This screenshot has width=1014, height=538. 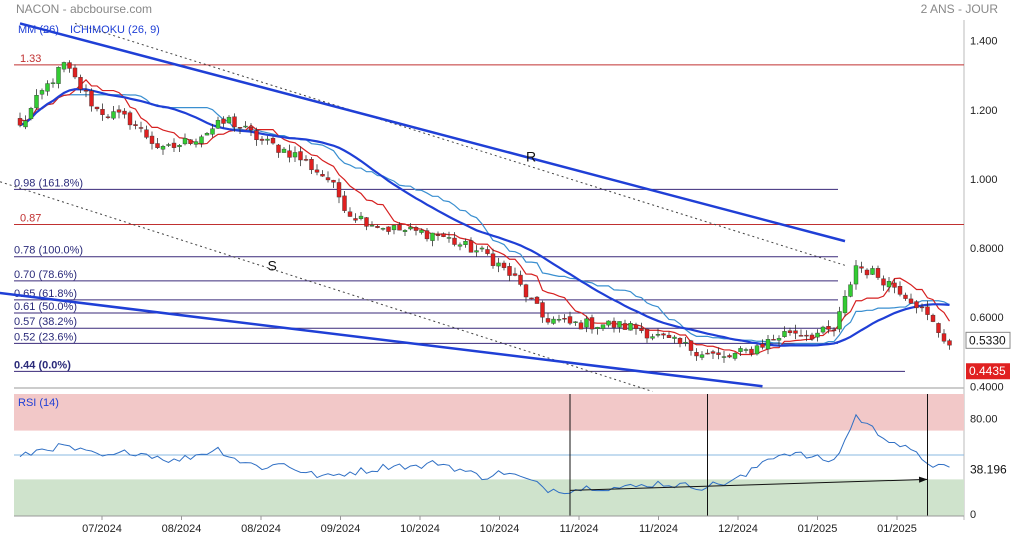 What do you see at coordinates (973, 515) in the screenshot?
I see `rsi-tick-label: 0` at bounding box center [973, 515].